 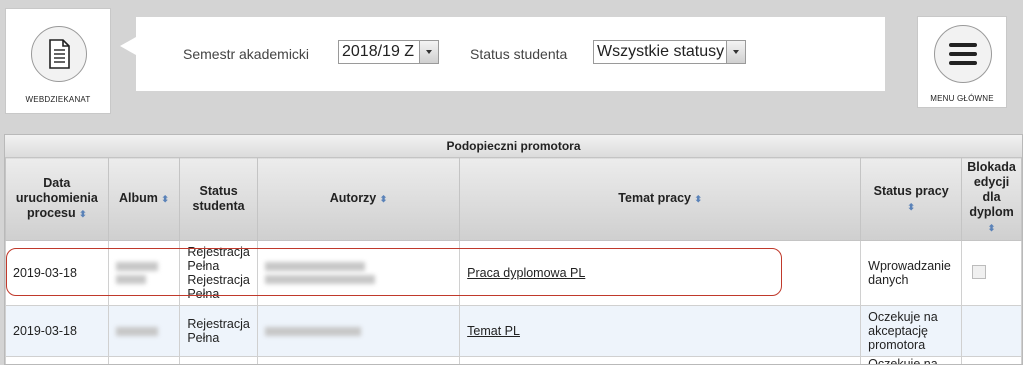 I want to click on semester-label: Semestr akademicki, so click(x=246, y=54).